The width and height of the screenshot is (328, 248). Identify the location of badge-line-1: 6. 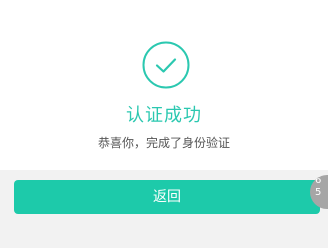
(318, 180).